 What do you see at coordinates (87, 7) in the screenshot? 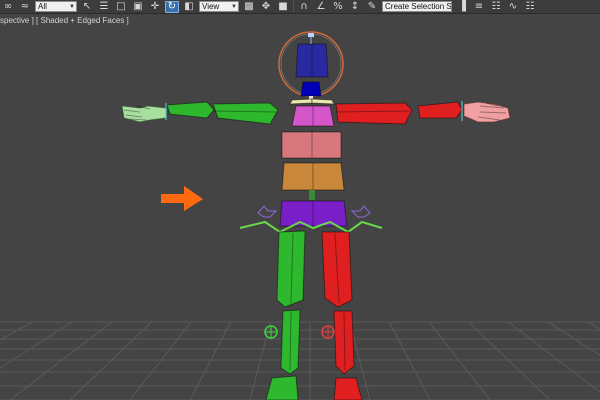
I see `select-icon: ↖` at bounding box center [87, 7].